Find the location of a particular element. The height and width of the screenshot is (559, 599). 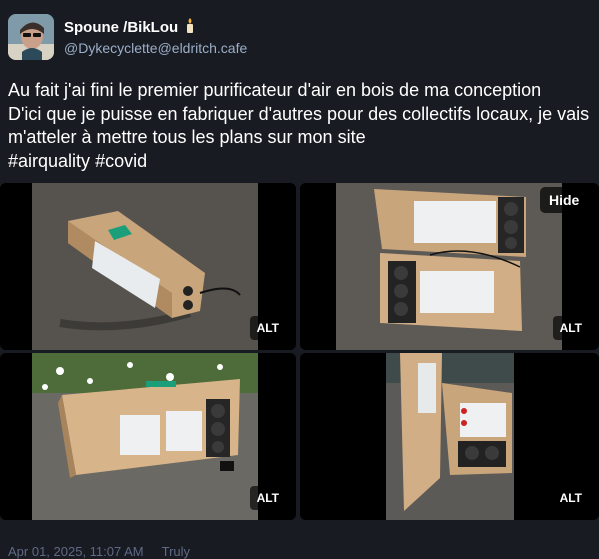

author-display-name-row: Spoune /BikLou is located at coordinates (130, 27).